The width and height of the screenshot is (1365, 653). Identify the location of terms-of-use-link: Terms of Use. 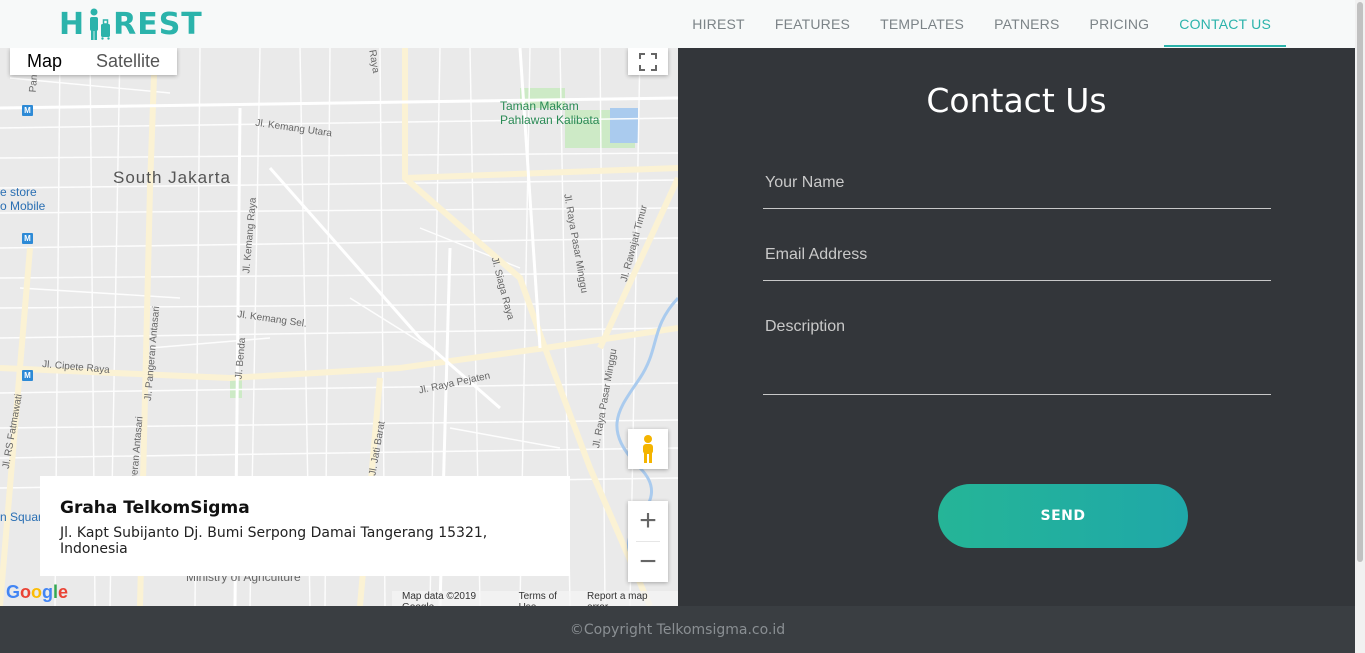
(547, 598).